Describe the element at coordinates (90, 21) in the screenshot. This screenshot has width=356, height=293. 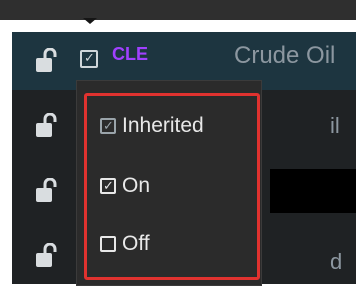
I see `menu-caret` at that location.